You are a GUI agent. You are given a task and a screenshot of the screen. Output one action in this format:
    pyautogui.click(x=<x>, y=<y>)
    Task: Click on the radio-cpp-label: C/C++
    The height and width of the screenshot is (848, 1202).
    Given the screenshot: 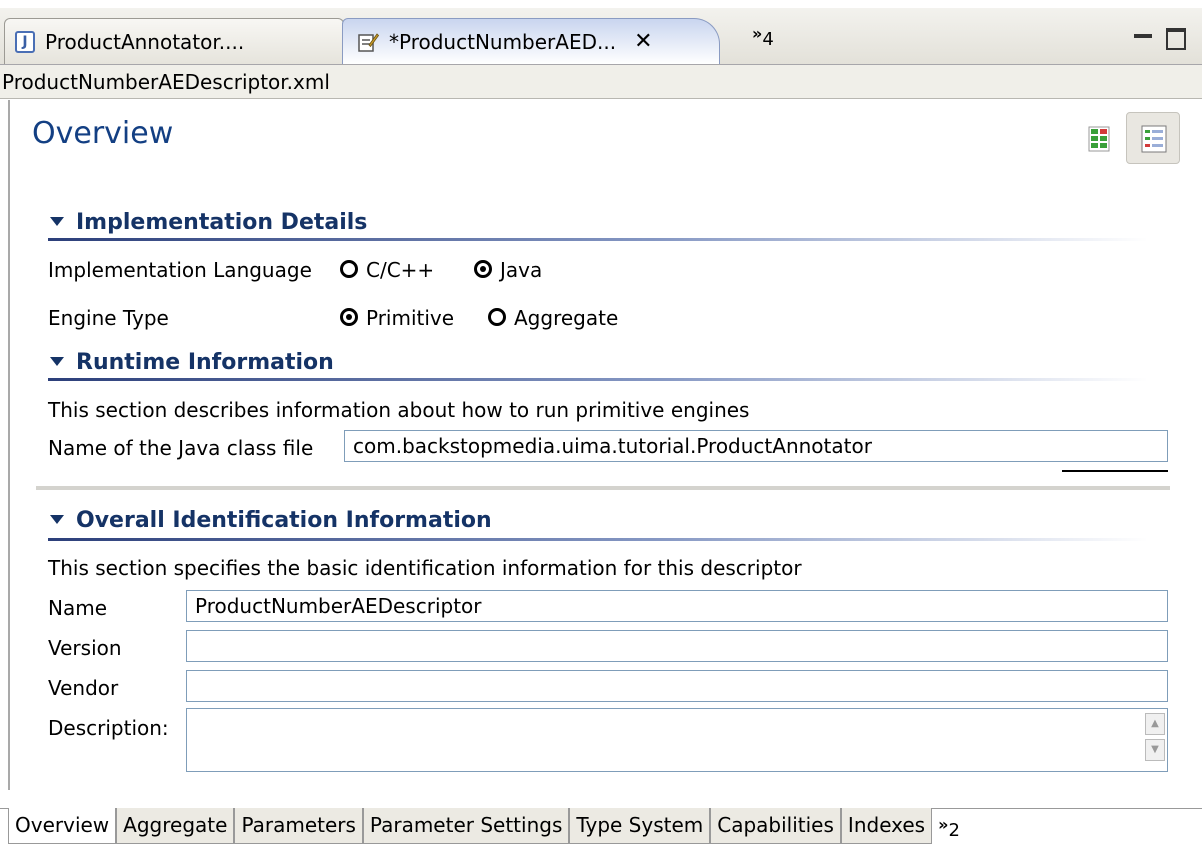 What is the action you would take?
    pyautogui.click(x=400, y=270)
    